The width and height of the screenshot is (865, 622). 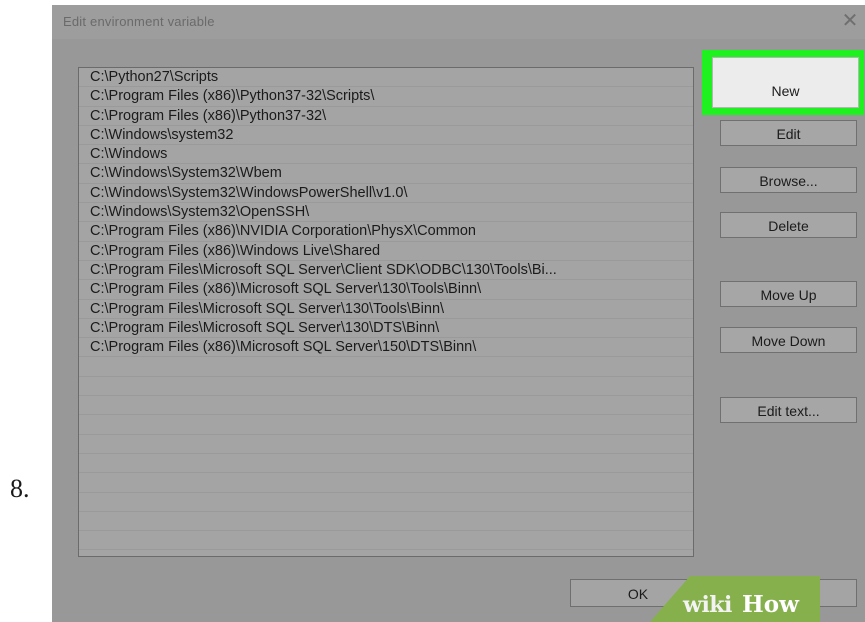 I want to click on path-list-item: C:\Program Files (x86)\Python37-32\, so click(x=386, y=116).